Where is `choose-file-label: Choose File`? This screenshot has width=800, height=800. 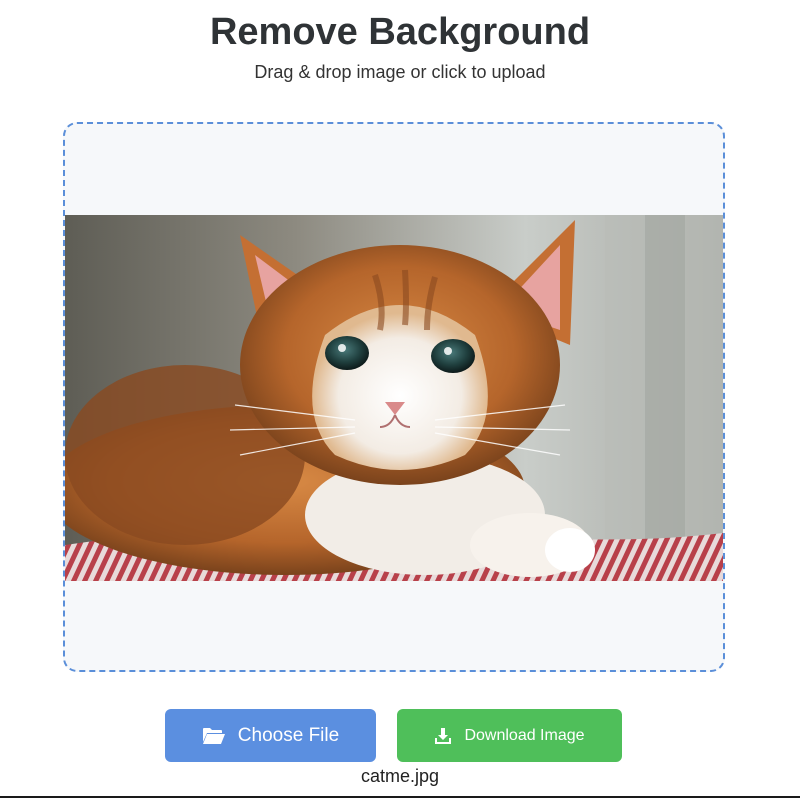 choose-file-label: Choose File is located at coordinates (288, 735).